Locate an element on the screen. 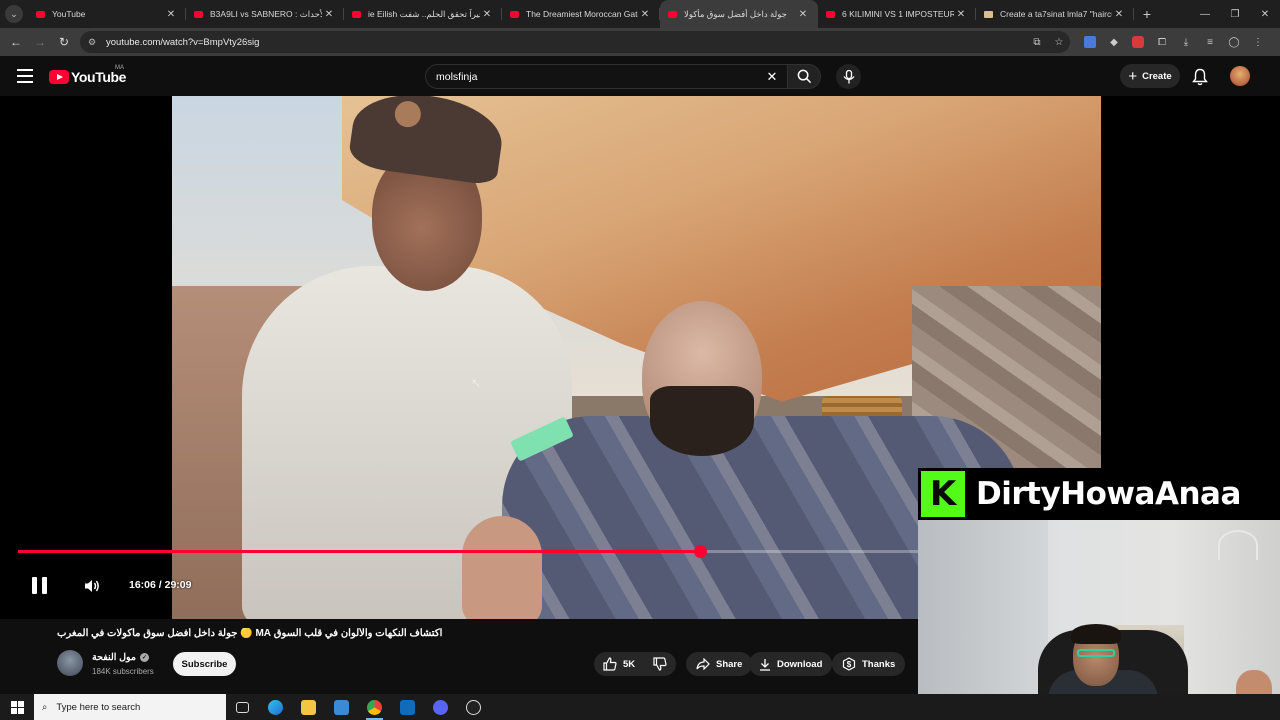 Image resolution: width=1280 pixels, height=720 pixels. windows-taskbar: ⌕ Type here to search is located at coordinates (640, 707).